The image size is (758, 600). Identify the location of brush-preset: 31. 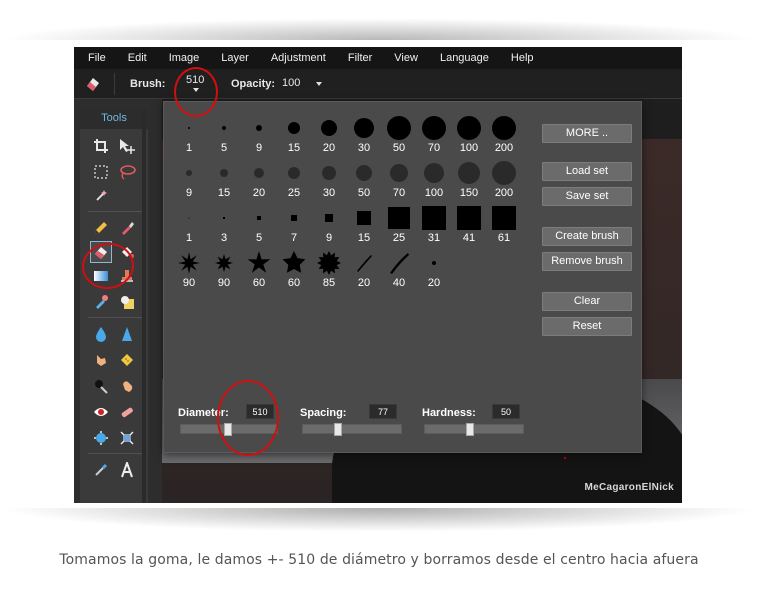
(434, 224).